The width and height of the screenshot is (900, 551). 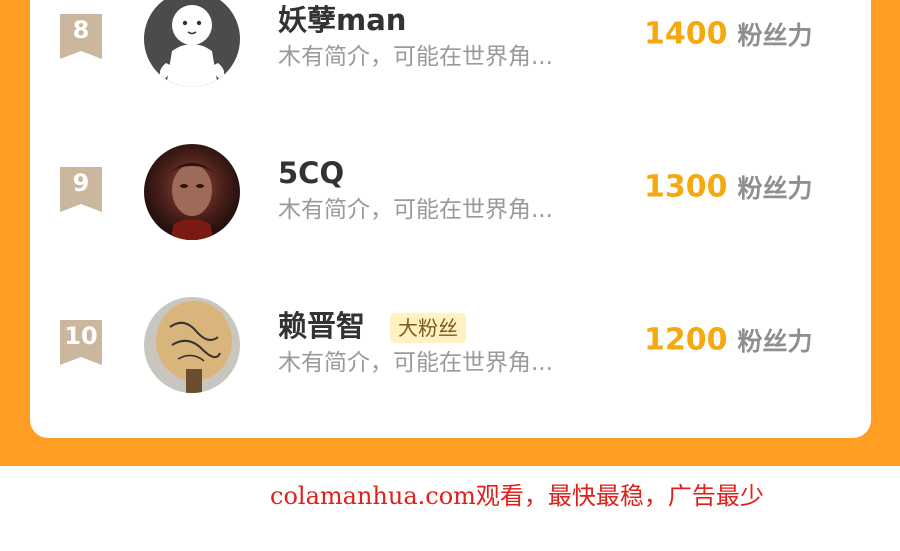 What do you see at coordinates (517, 496) in the screenshot?
I see `footer-watermark: colamanhua.com观看，最快最稳，广告最少` at bounding box center [517, 496].